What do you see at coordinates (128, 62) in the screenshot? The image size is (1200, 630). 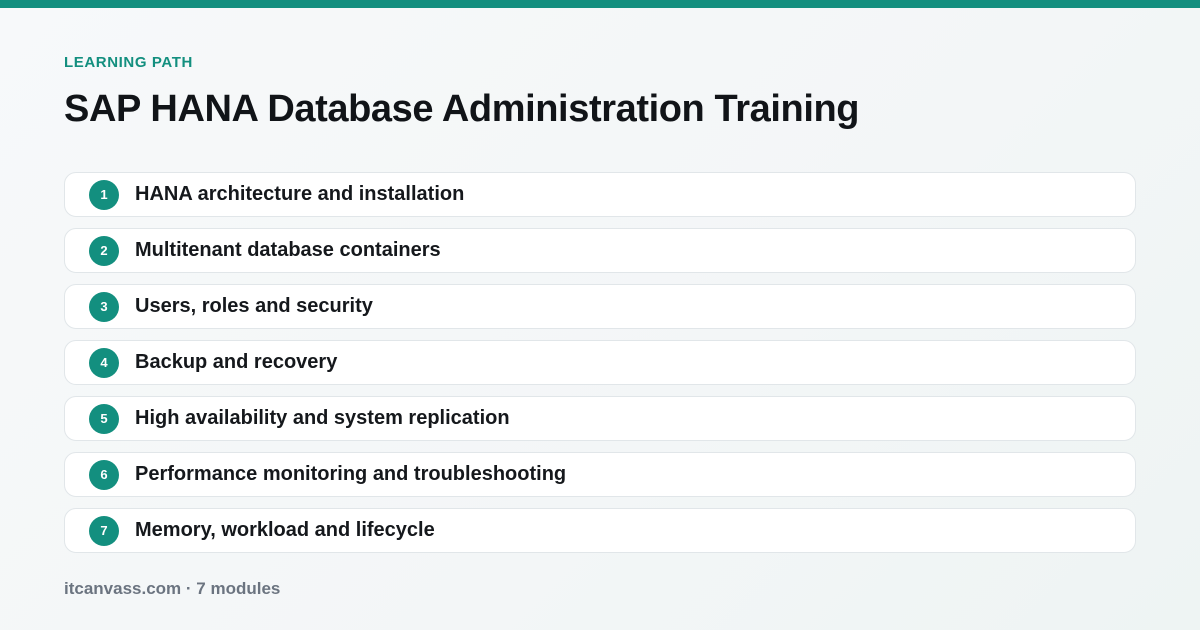 I see `eyebrow-label: LEARNING PATH` at bounding box center [128, 62].